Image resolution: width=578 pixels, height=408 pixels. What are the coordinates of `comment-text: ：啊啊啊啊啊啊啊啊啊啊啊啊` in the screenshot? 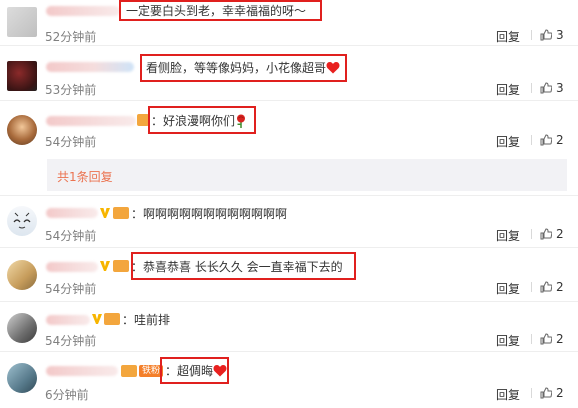 It's located at (209, 214).